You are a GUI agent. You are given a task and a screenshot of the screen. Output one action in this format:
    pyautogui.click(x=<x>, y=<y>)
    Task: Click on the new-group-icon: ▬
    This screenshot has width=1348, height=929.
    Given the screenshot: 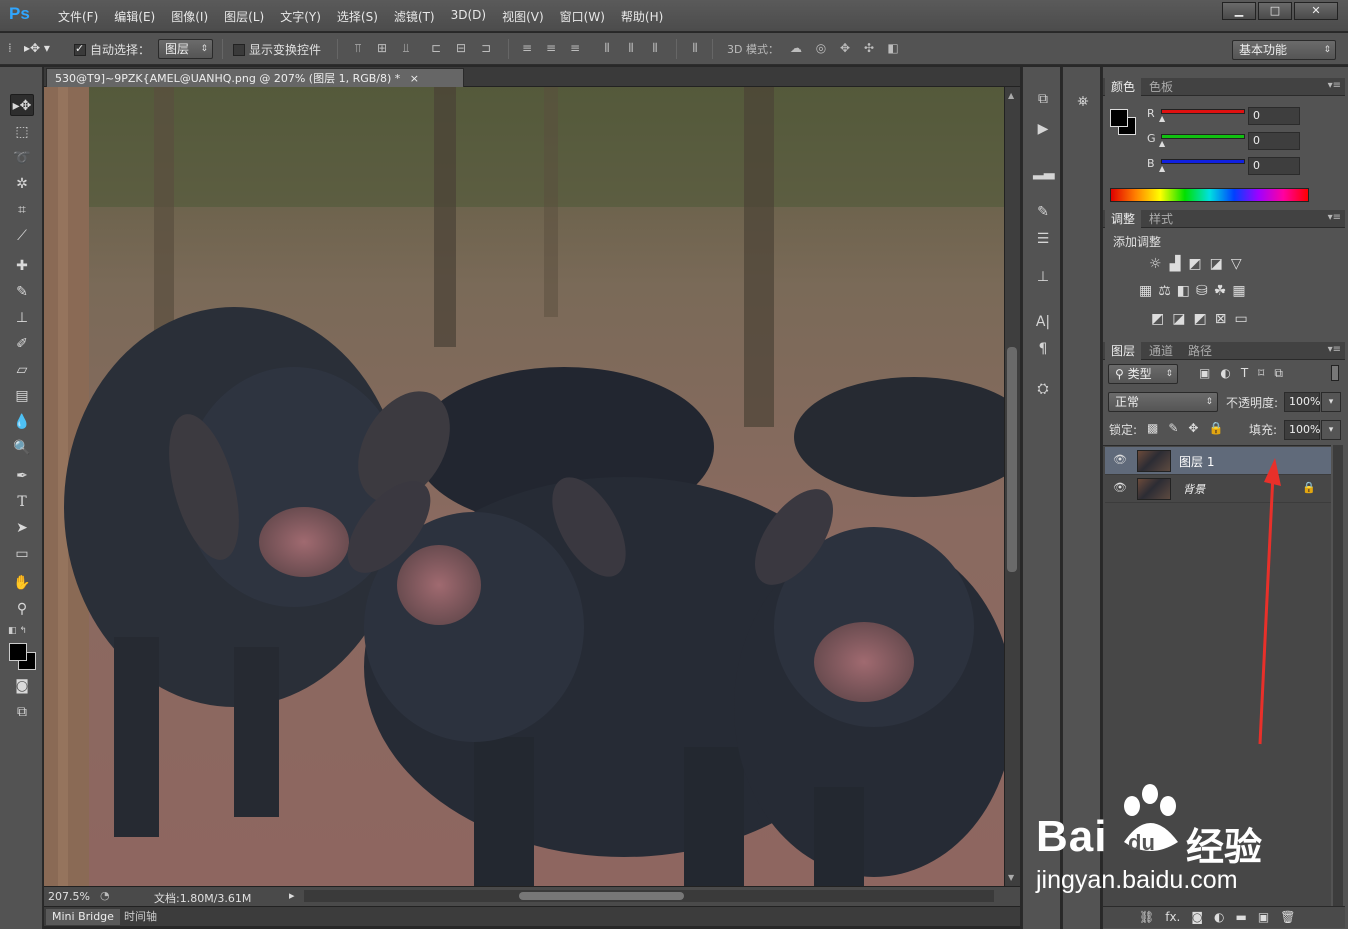 What is the action you would take?
    pyautogui.click(x=1241, y=917)
    